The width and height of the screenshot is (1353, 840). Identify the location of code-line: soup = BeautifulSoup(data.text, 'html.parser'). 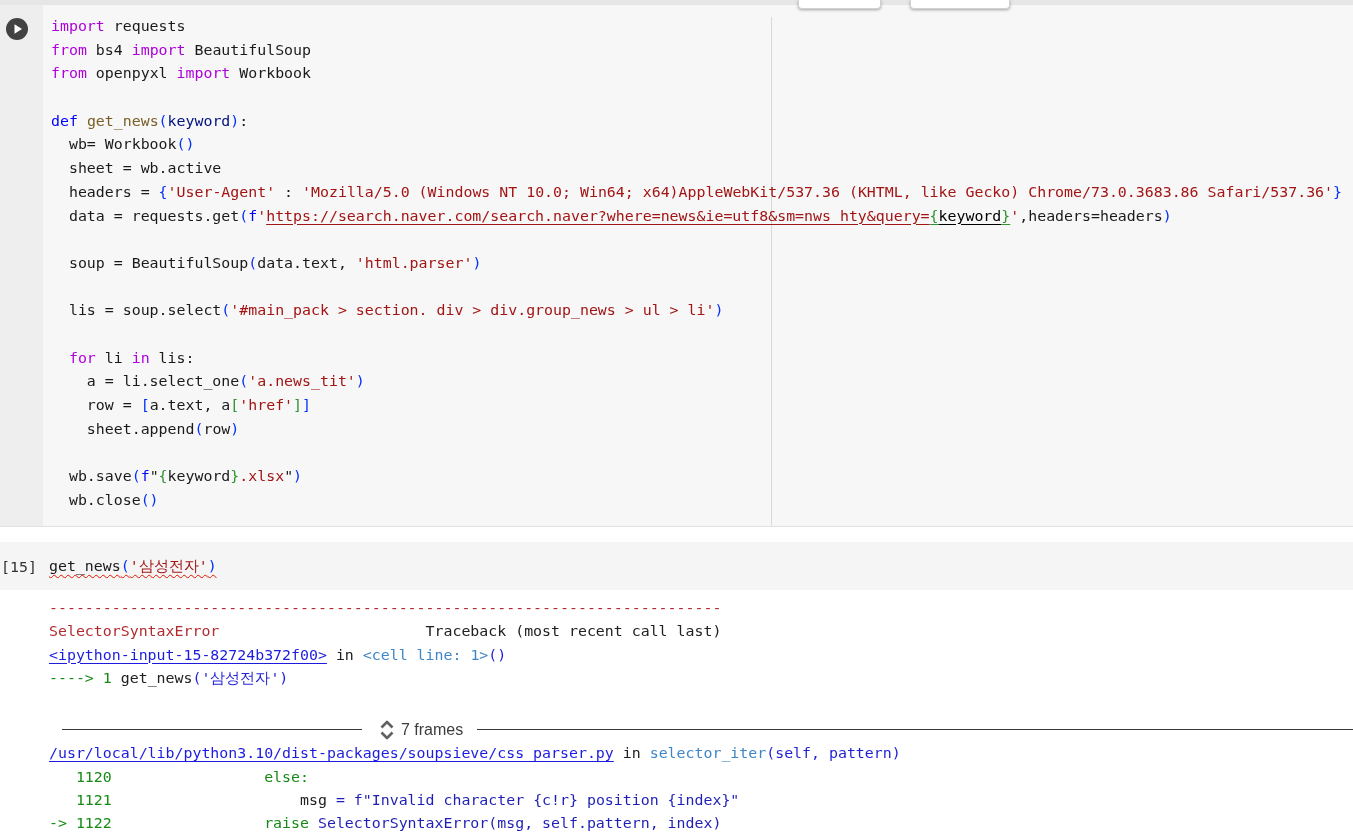
(275, 263).